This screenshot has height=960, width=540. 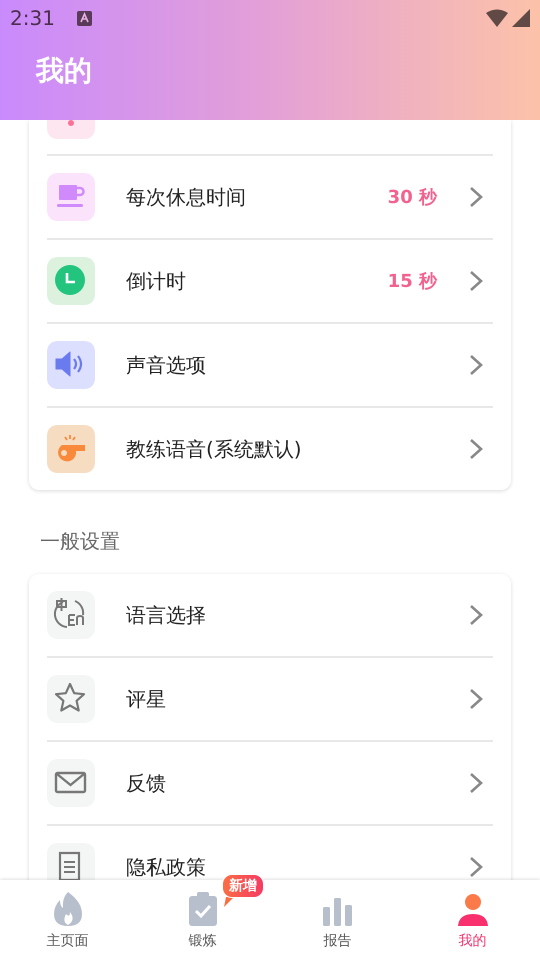 I want to click on setting-label: 反馈, so click(x=146, y=783).